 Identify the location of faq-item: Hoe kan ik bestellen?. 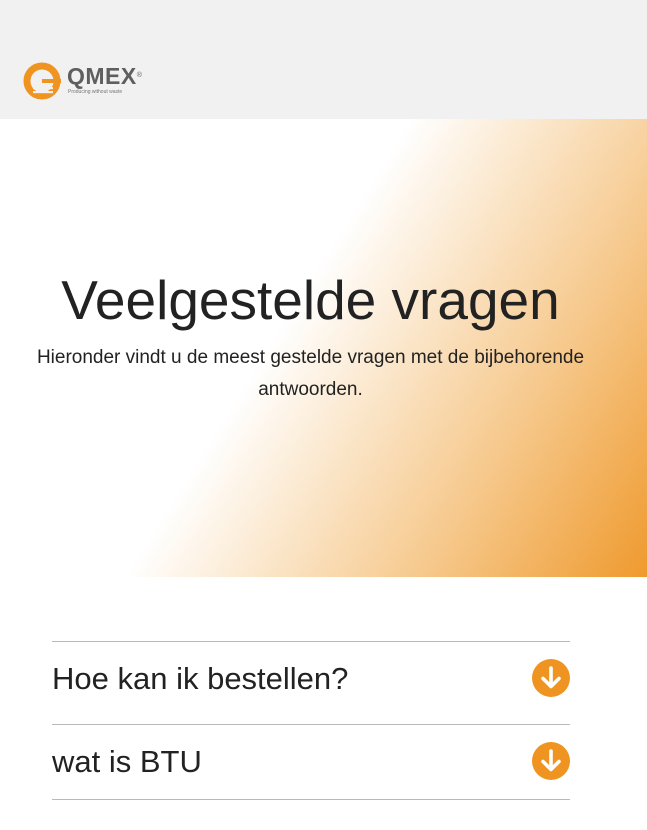
(311, 682).